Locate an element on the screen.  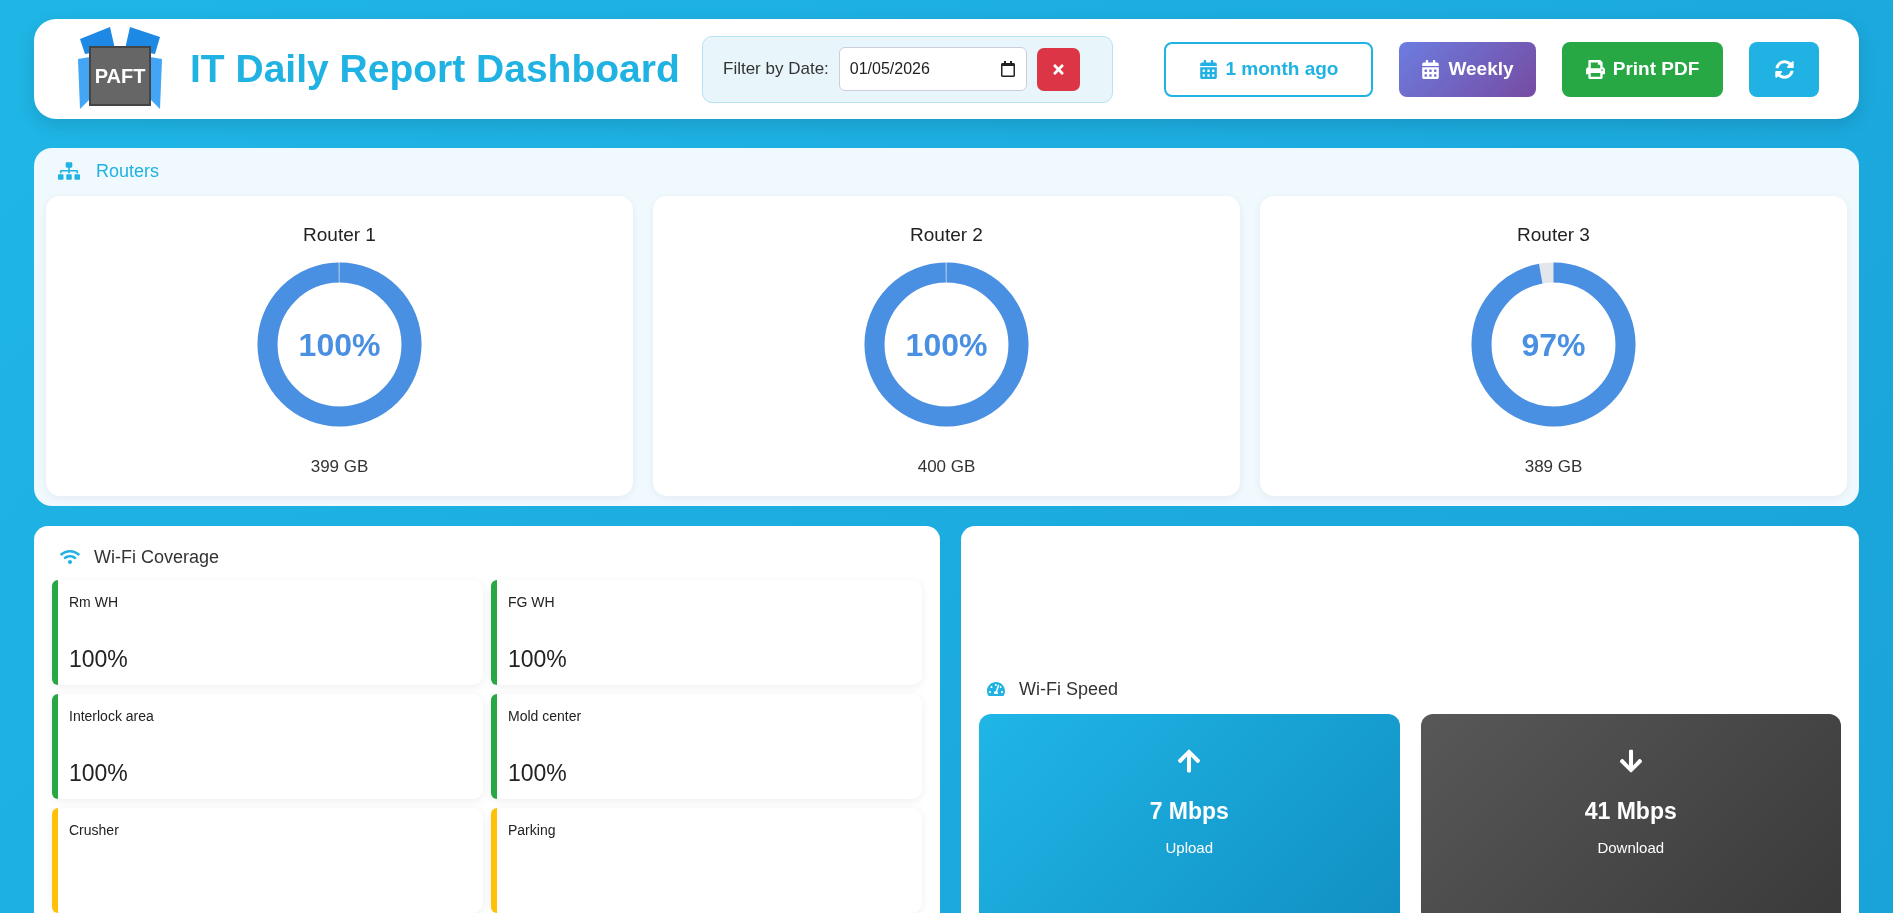
refresh-icon is located at coordinates (1784, 69).